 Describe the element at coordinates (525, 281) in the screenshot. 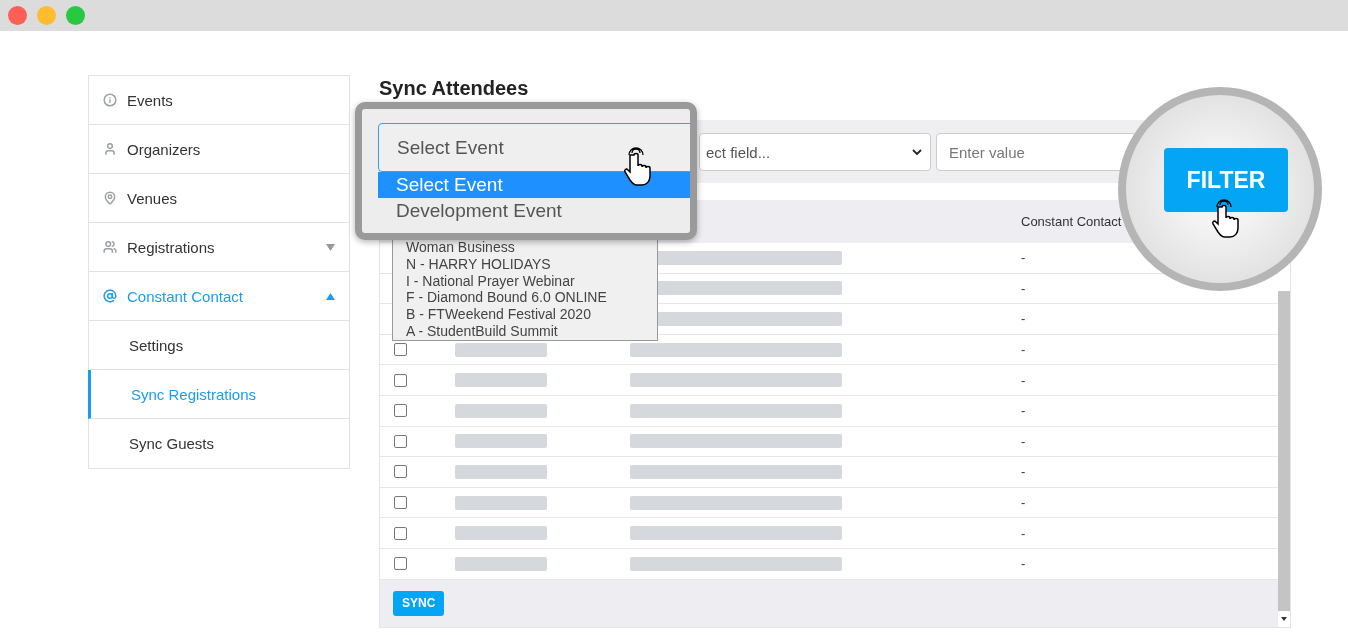

I see `dropdown-option: I - National Prayer Webinar` at that location.